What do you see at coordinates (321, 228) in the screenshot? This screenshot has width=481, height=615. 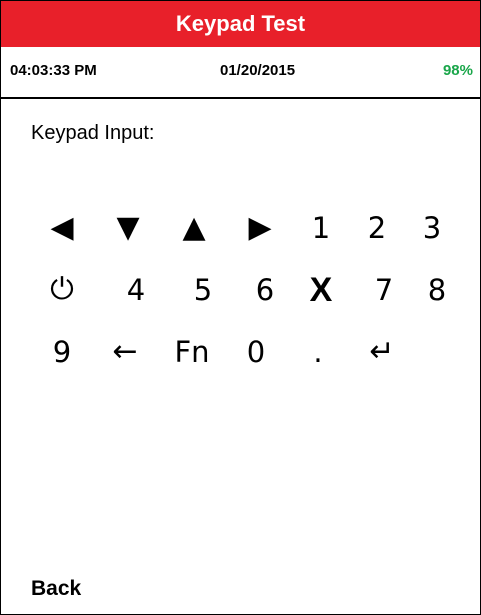 I see `key-1: 1` at bounding box center [321, 228].